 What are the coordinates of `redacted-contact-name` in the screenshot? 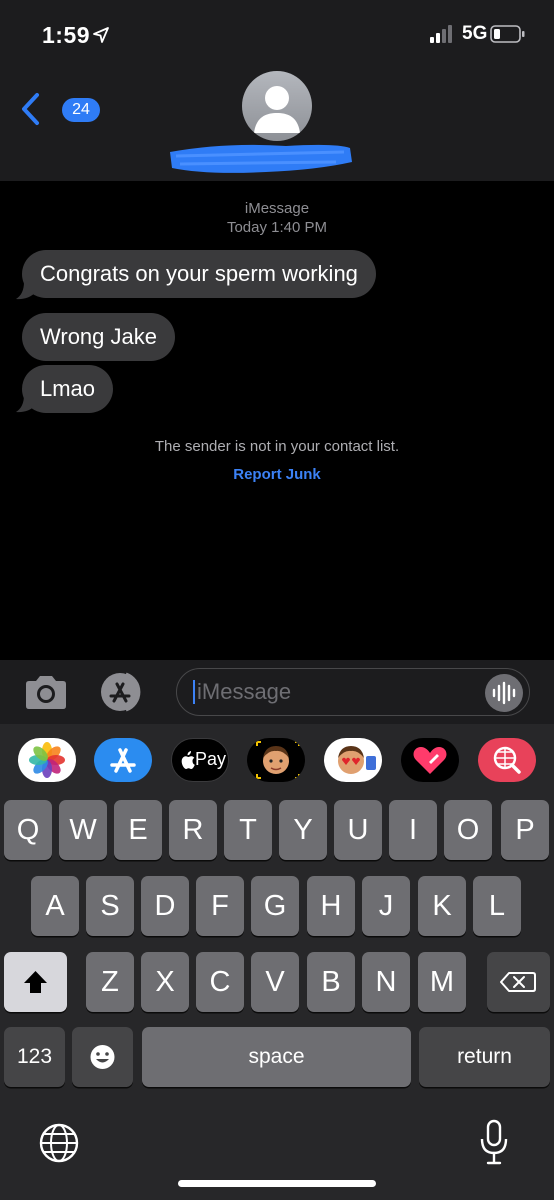 It's located at (261, 158).